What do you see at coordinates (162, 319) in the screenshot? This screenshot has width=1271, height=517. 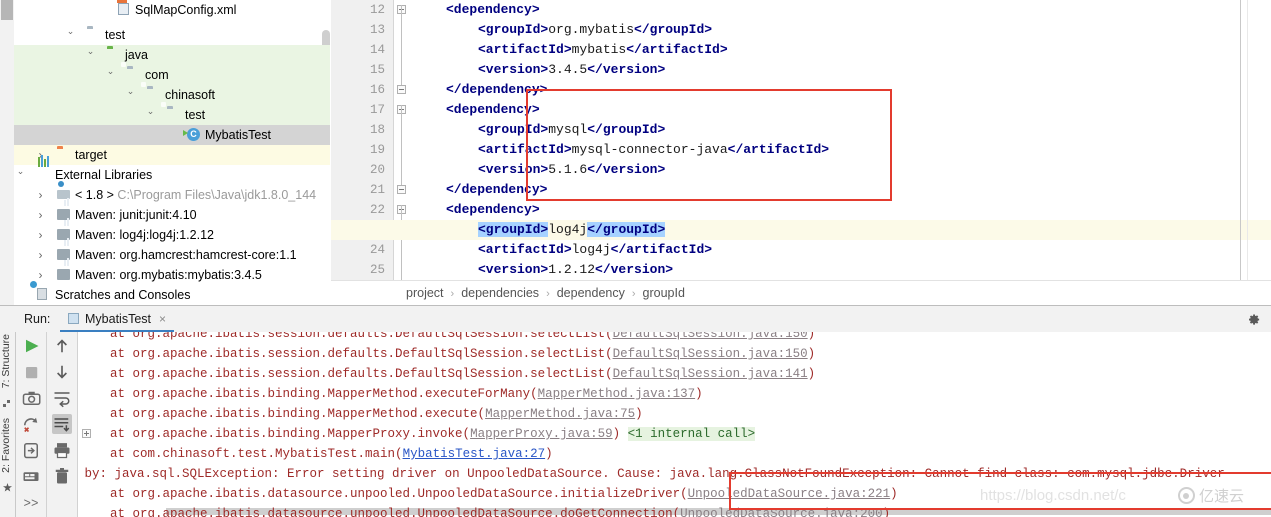 I see `close-icon: ×` at bounding box center [162, 319].